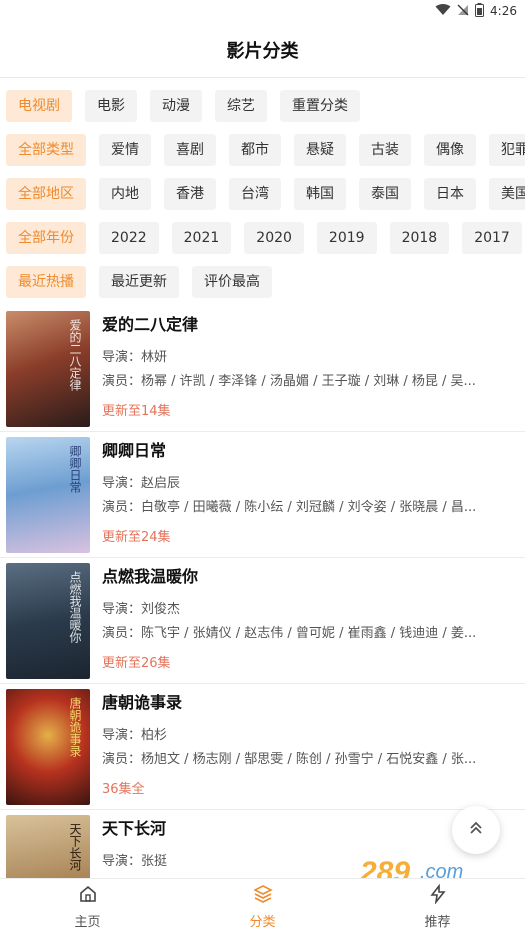  Describe the element at coordinates (492, 238) in the screenshot. I see `chip-year: 2017` at that location.